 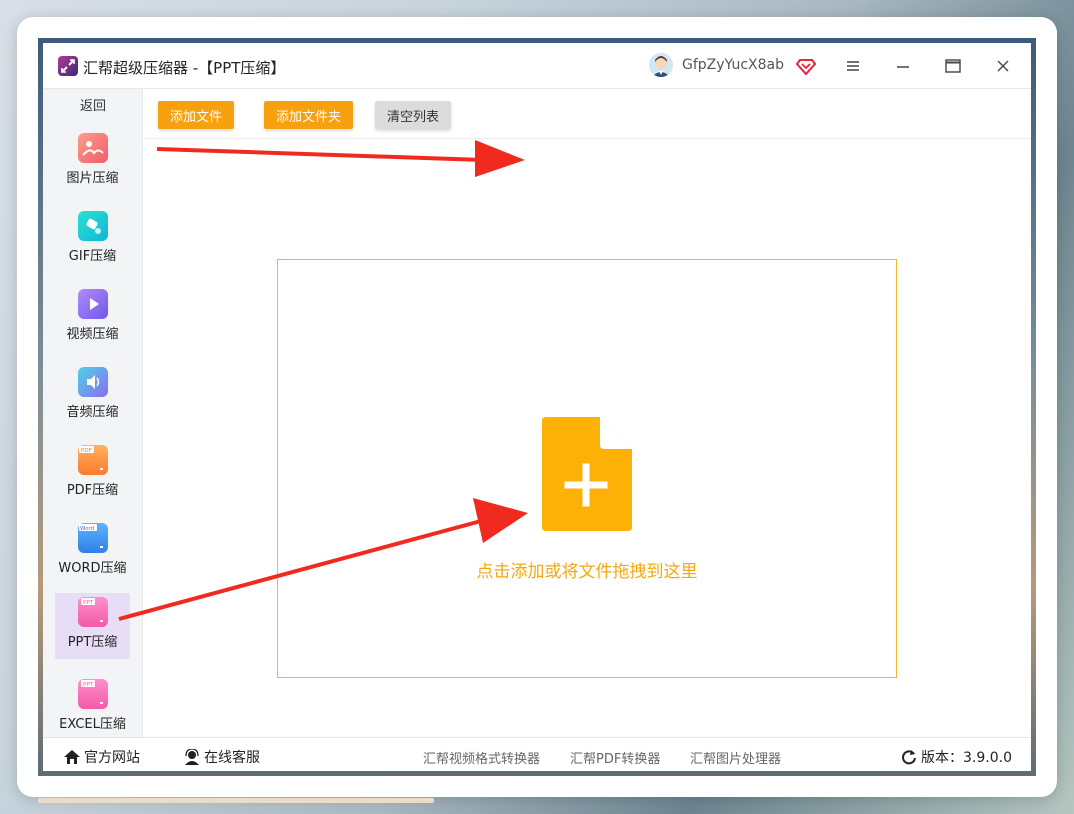 I want to click on audio-icon, so click(x=92, y=382).